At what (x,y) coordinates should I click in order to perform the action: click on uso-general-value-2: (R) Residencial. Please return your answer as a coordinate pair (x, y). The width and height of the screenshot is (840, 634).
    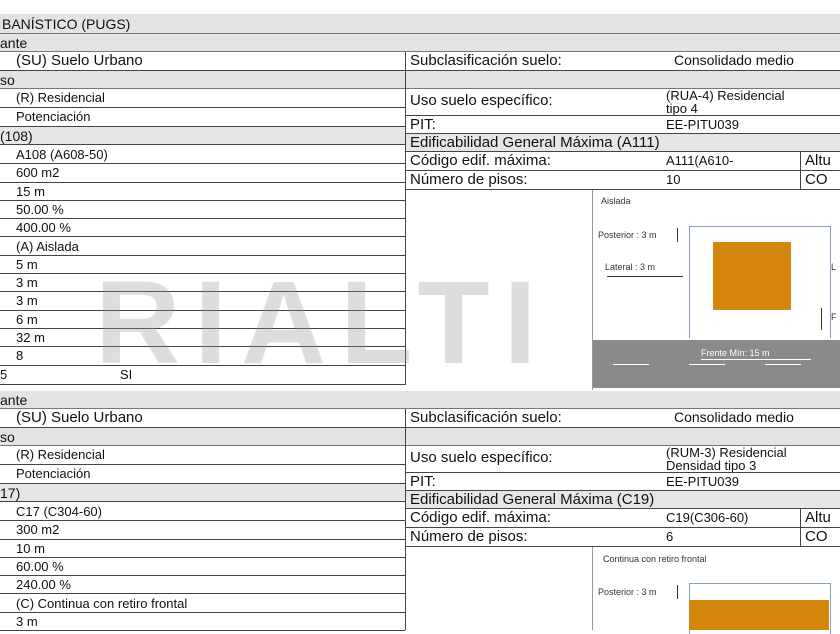
    Looking at the image, I should click on (202, 455).